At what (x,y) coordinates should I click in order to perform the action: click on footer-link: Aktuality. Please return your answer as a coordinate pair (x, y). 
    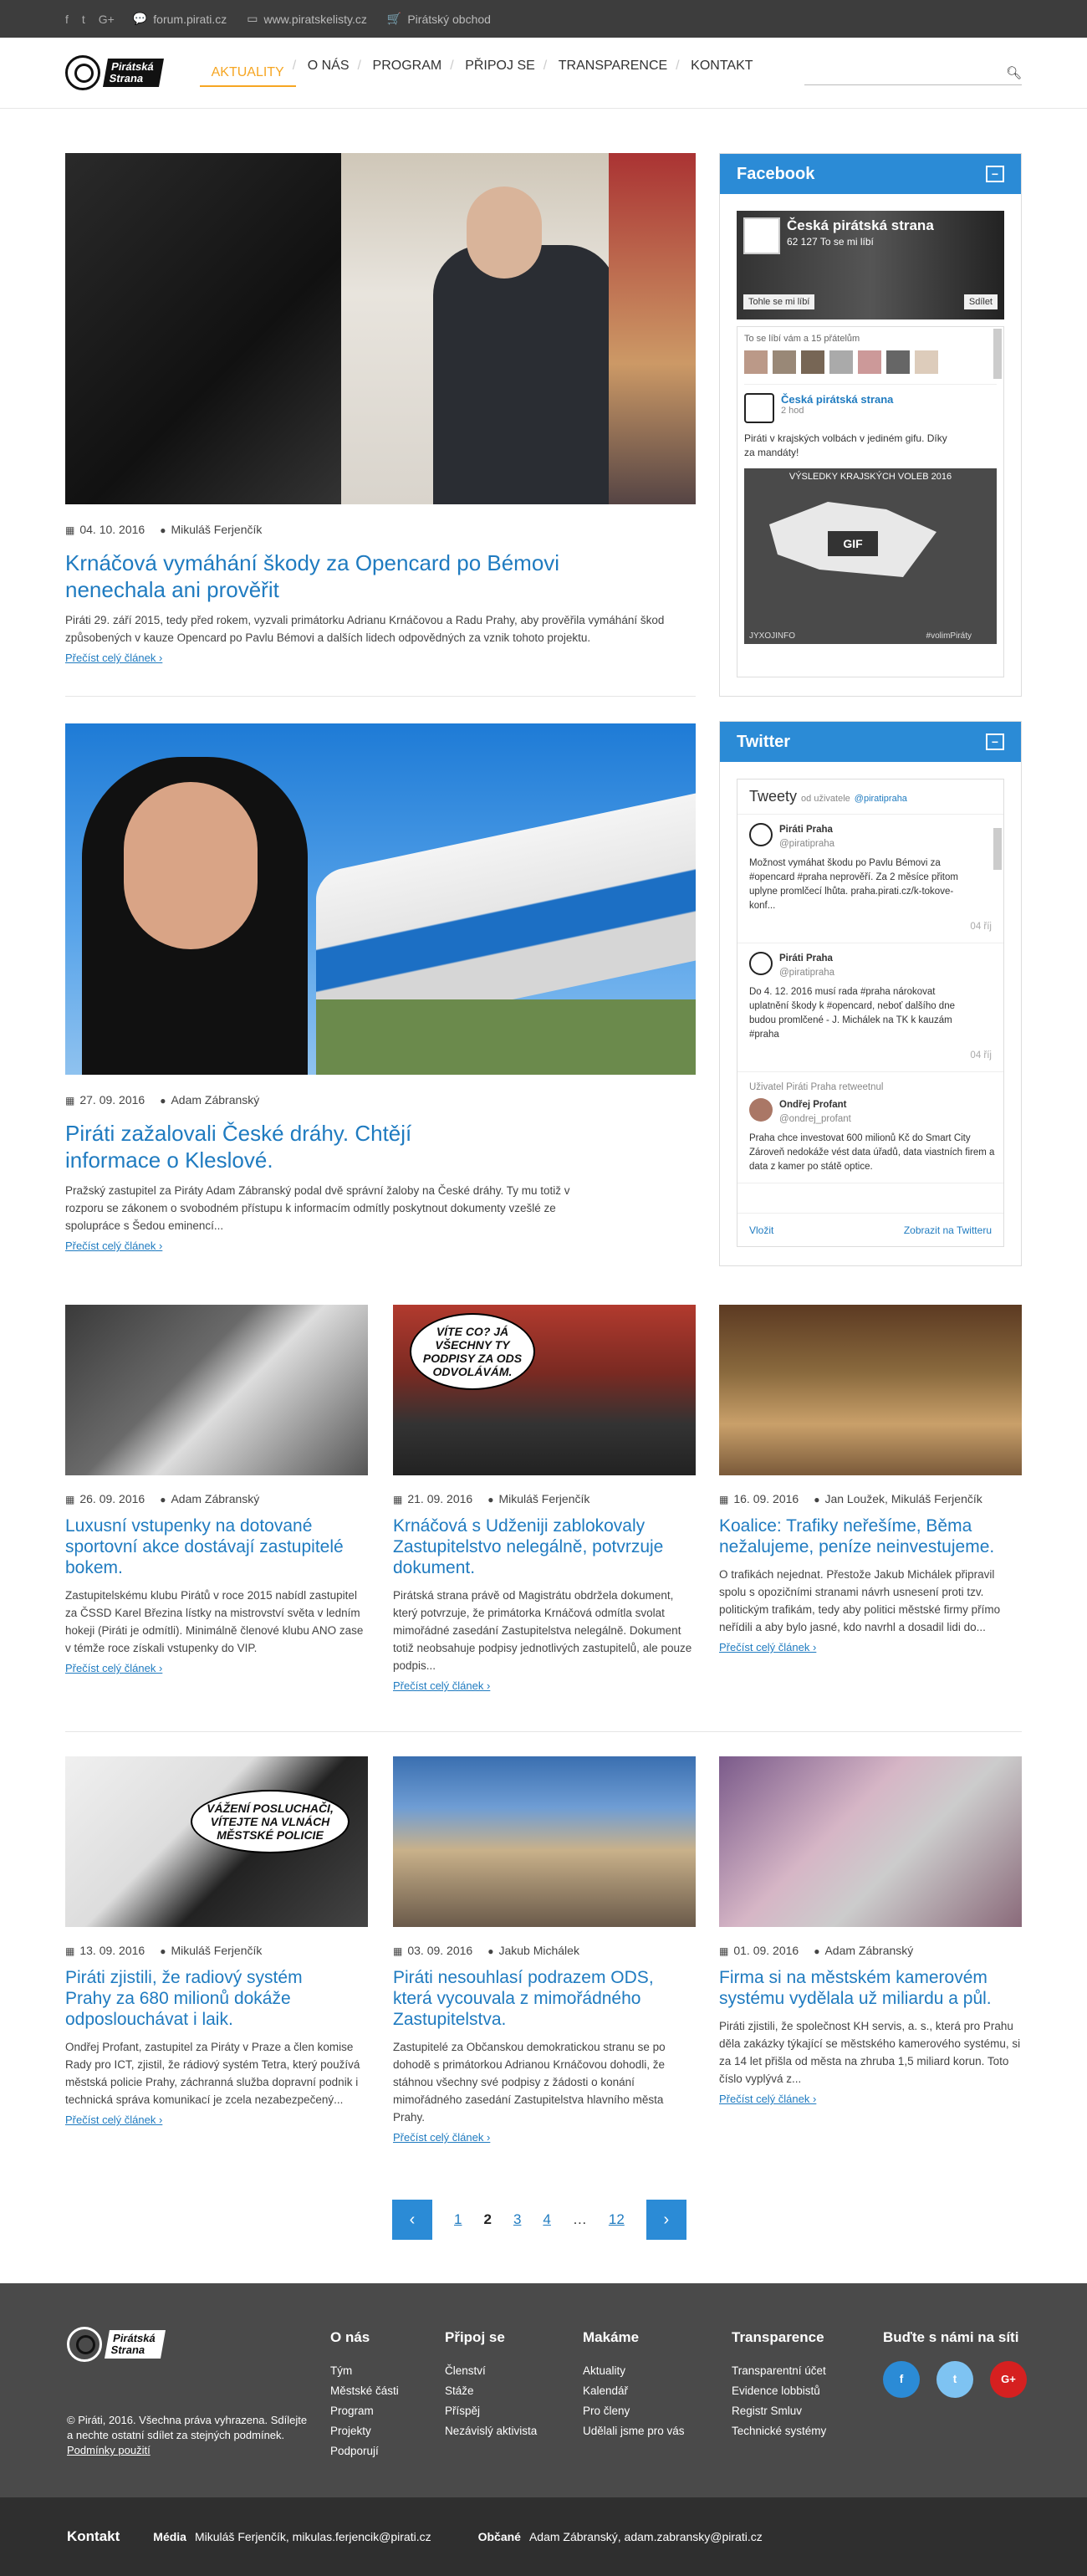
    Looking at the image, I should click on (634, 2371).